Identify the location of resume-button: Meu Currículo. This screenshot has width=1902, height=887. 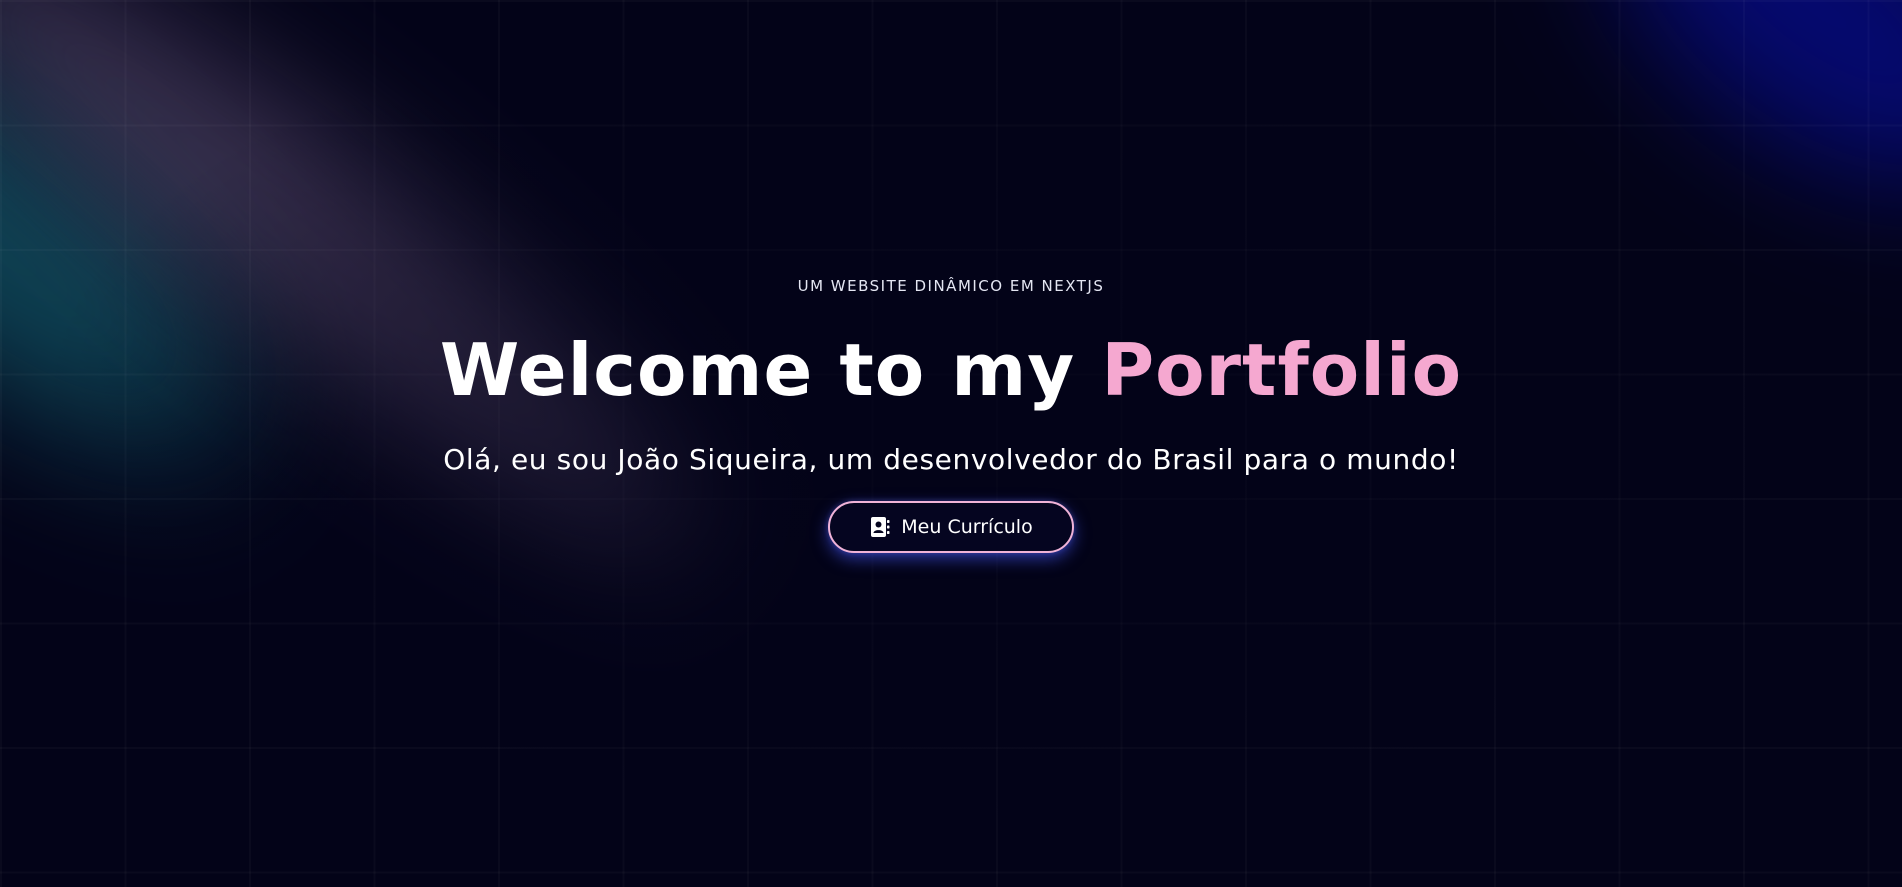
(951, 527).